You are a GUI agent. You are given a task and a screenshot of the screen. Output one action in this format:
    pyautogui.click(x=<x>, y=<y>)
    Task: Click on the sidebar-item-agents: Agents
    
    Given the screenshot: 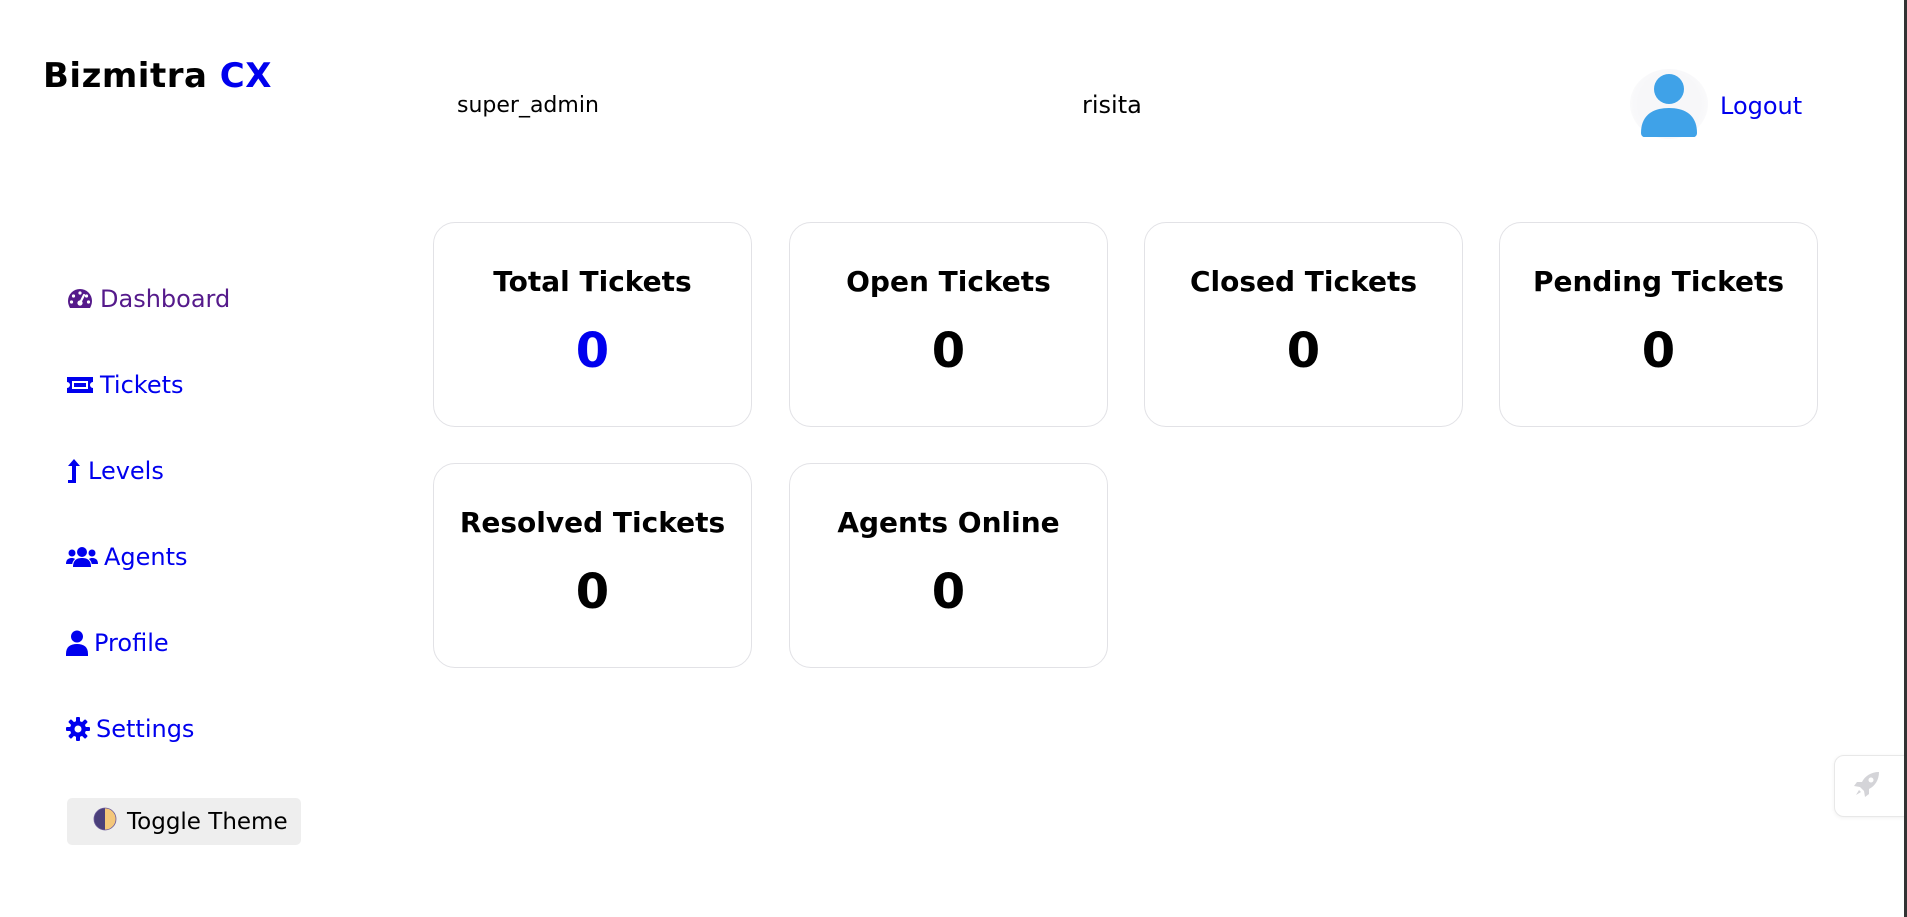 What is the action you would take?
    pyautogui.click(x=127, y=557)
    